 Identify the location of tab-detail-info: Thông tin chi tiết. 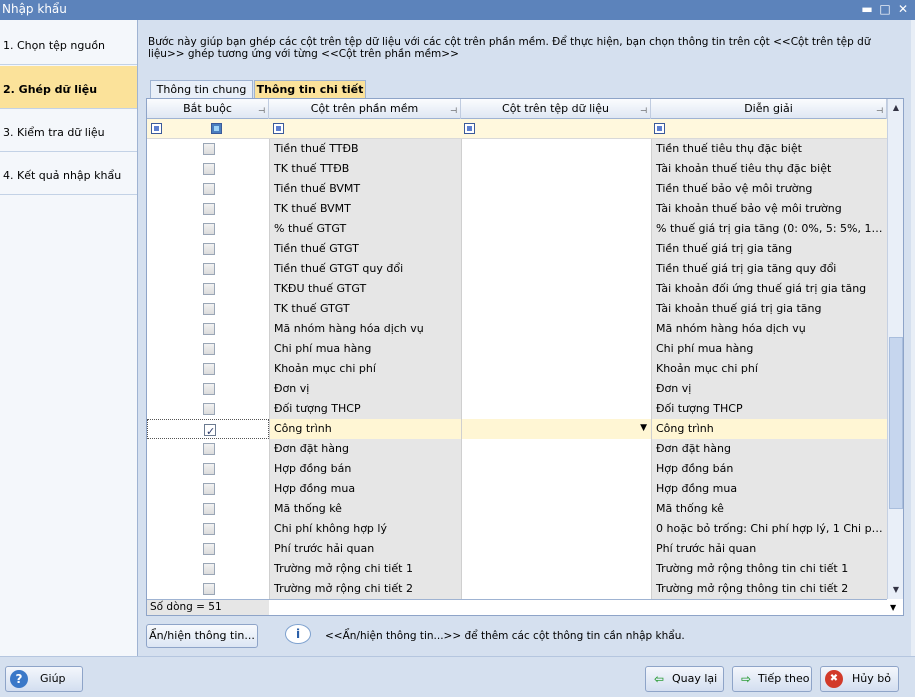
(310, 89).